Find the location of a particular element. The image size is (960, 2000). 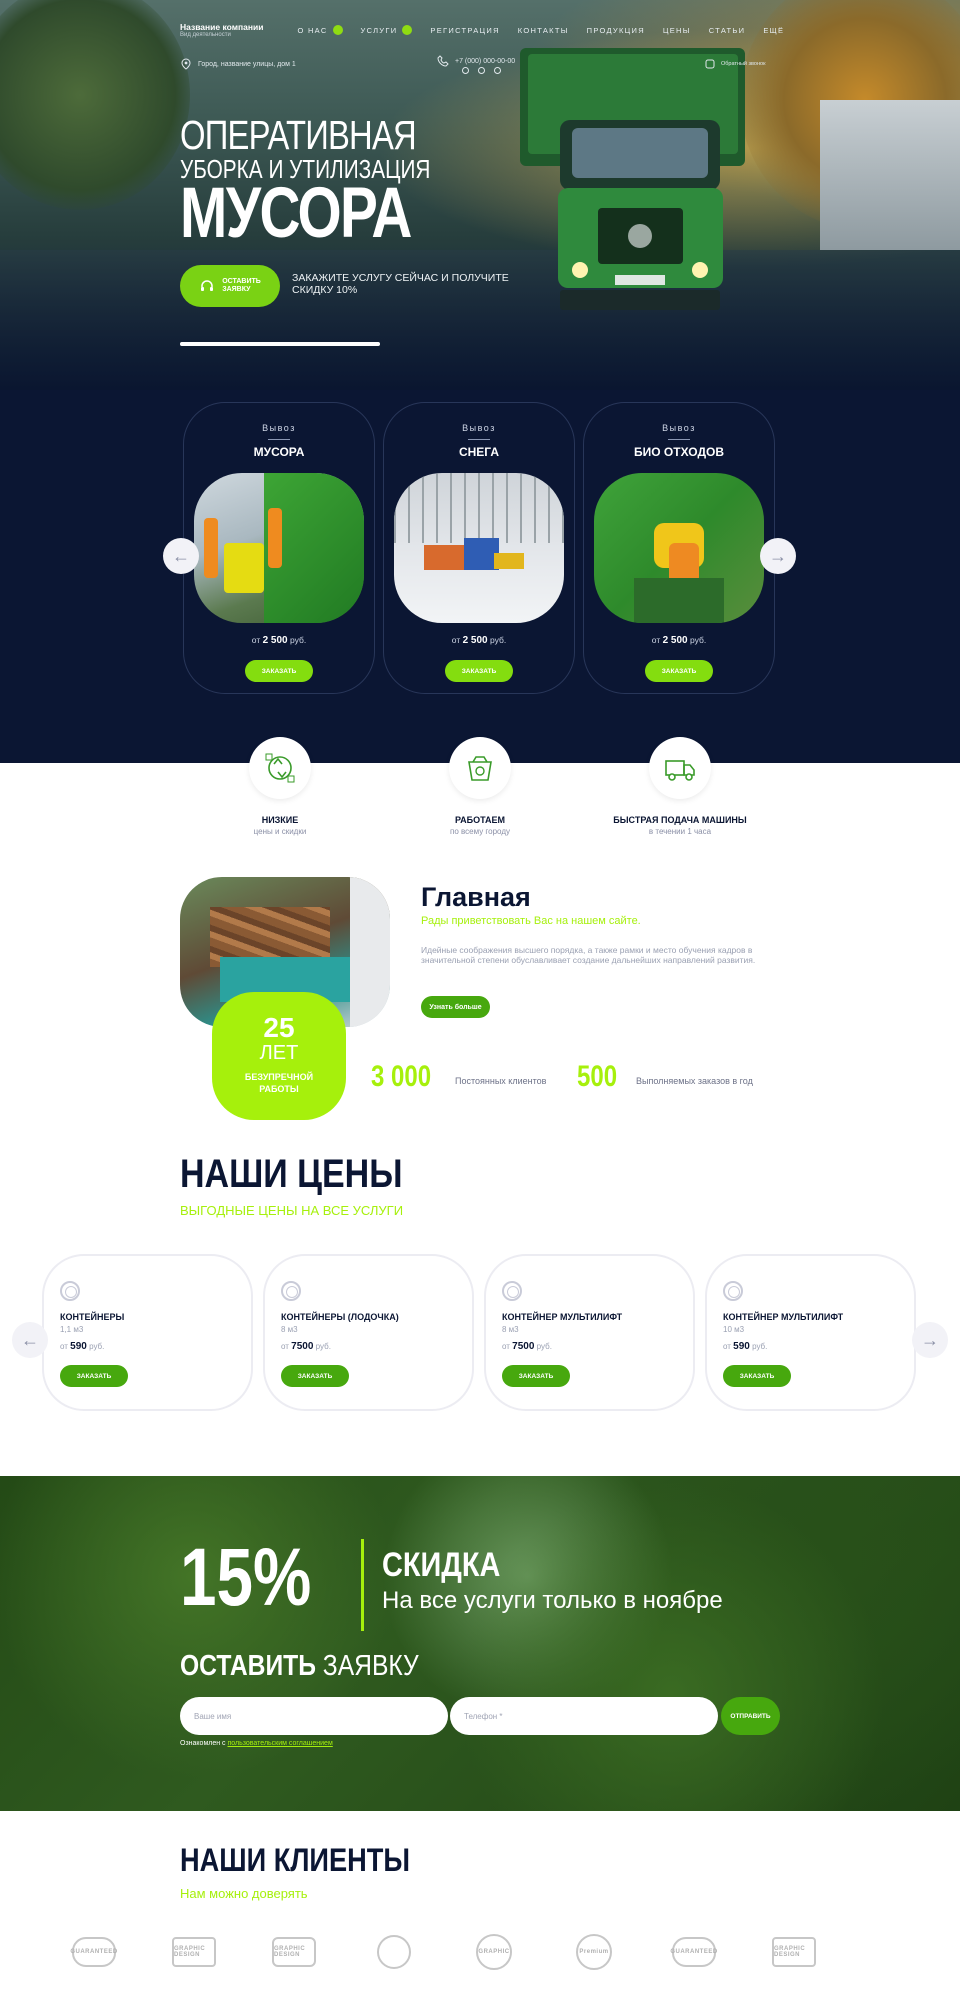

feature-title: РАБОТАЕМ is located at coordinates (480, 820).